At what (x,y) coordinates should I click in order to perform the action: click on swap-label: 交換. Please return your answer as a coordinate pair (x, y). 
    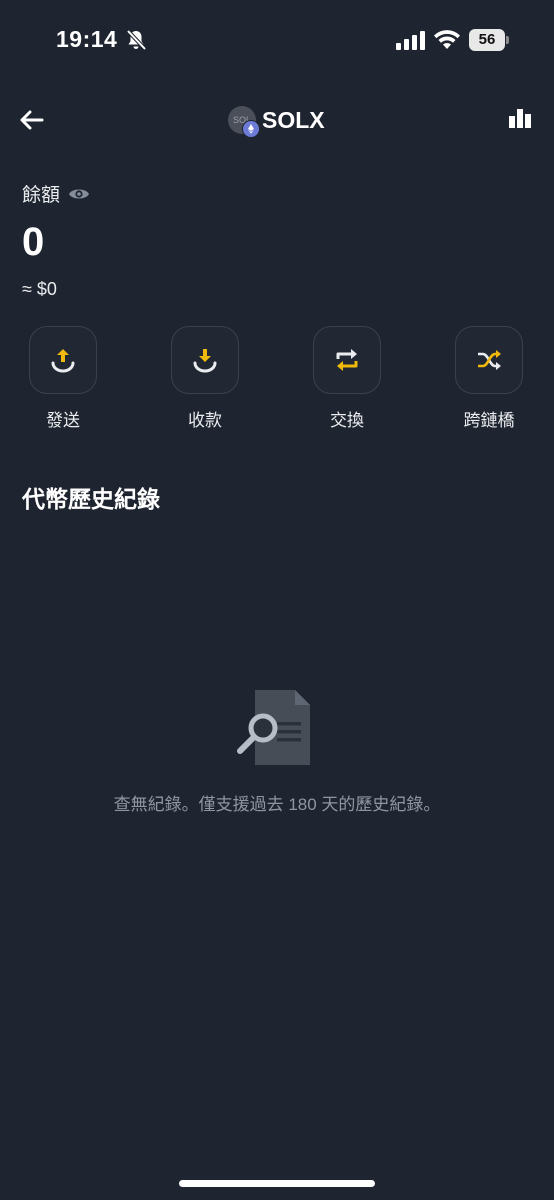
    Looking at the image, I should click on (347, 420).